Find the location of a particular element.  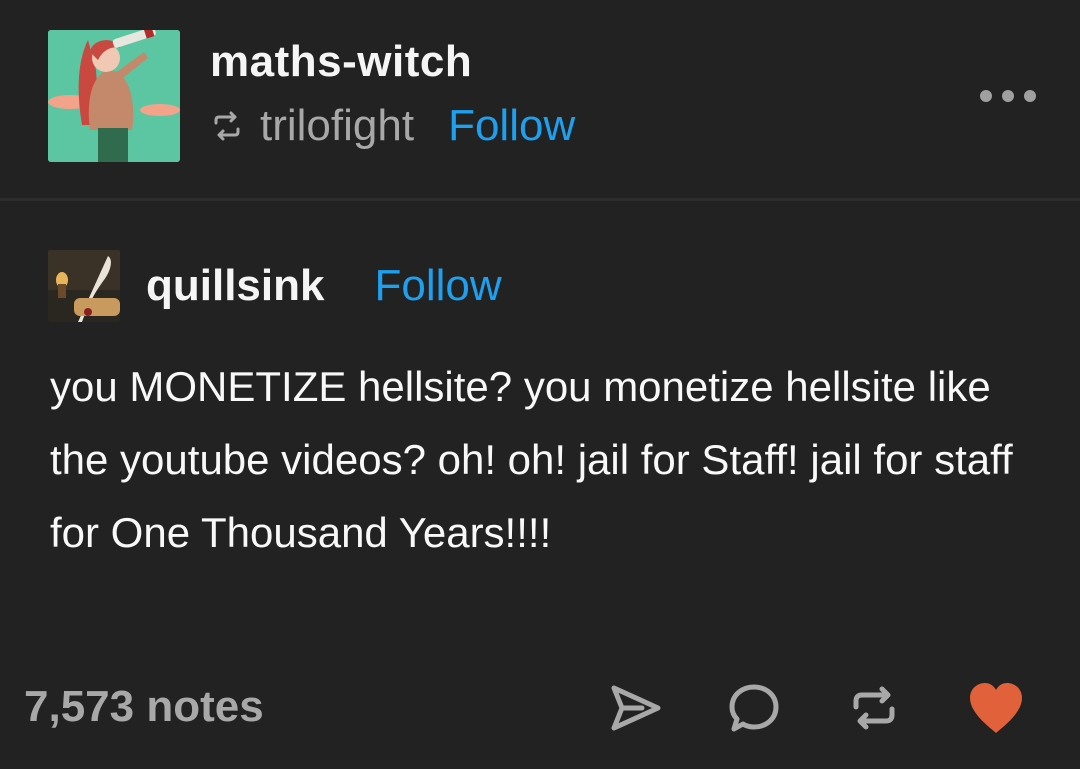

quill-avatar-icon is located at coordinates (84, 286).